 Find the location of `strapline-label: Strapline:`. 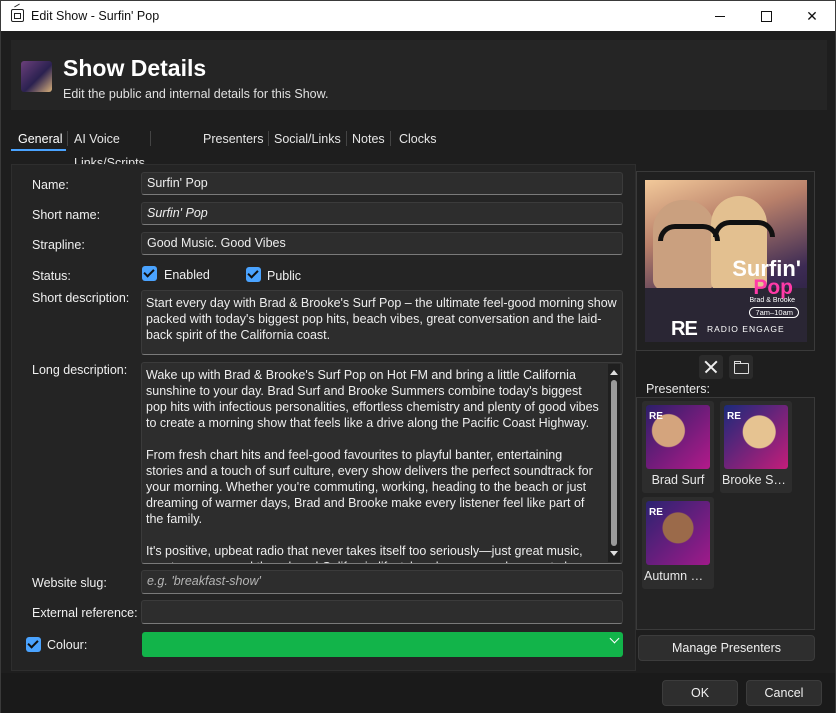

strapline-label: Strapline: is located at coordinates (58, 245).